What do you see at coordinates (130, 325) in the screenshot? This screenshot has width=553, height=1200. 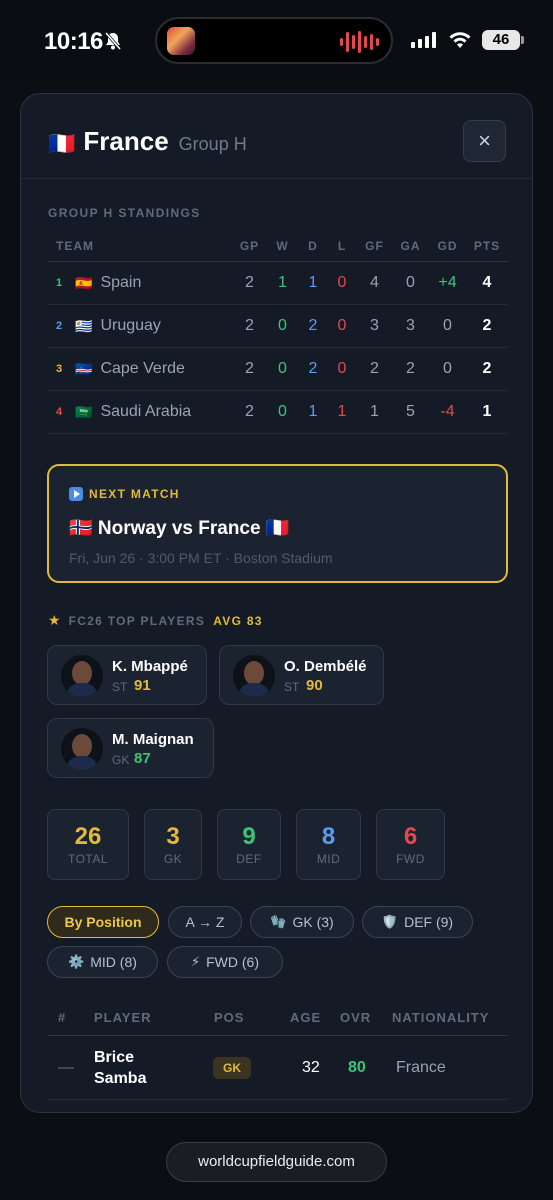 I see `team-name: Uruguay` at bounding box center [130, 325].